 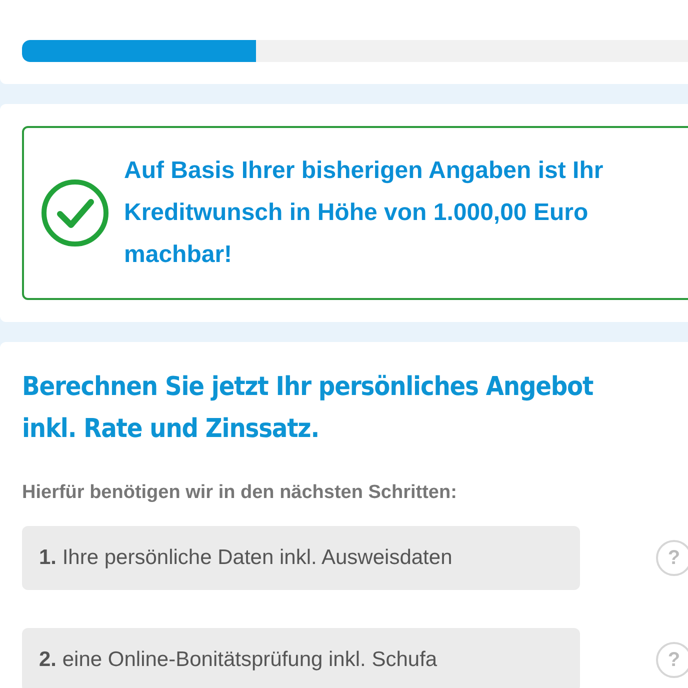 What do you see at coordinates (301, 558) in the screenshot?
I see `step-item: 1. Ihre persönliche Daten inkl. Ausweisdaten` at bounding box center [301, 558].